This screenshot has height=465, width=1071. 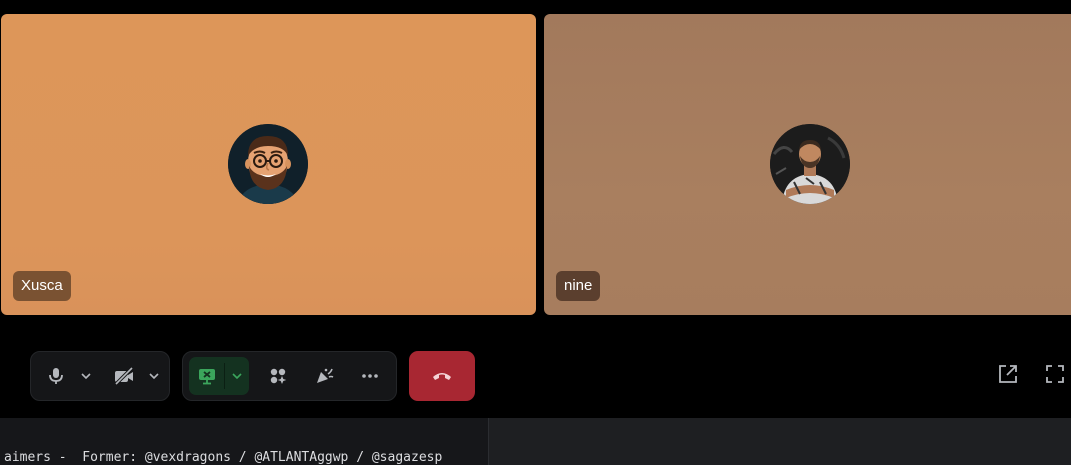 I want to click on pop-out-icon, so click(x=1008, y=376).